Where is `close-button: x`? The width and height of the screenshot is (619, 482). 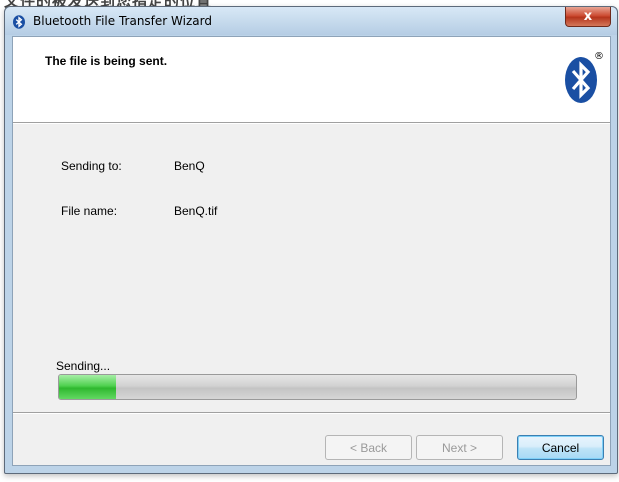
close-button: x is located at coordinates (588, 17).